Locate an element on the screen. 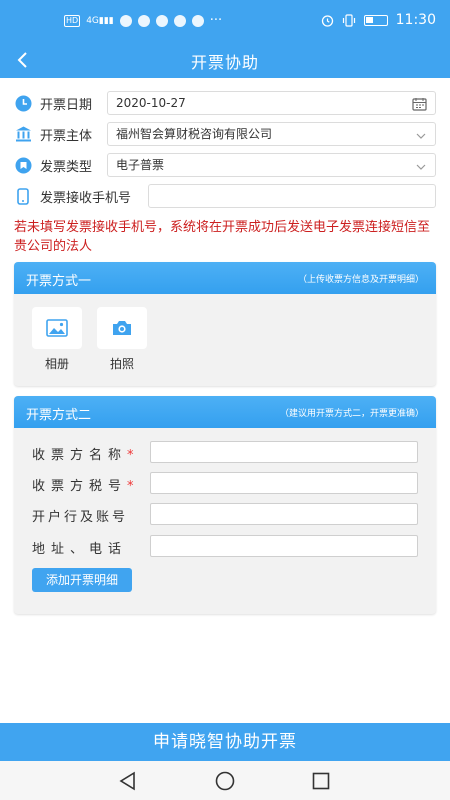 This screenshot has width=450, height=800. camera-icon is located at coordinates (122, 328).